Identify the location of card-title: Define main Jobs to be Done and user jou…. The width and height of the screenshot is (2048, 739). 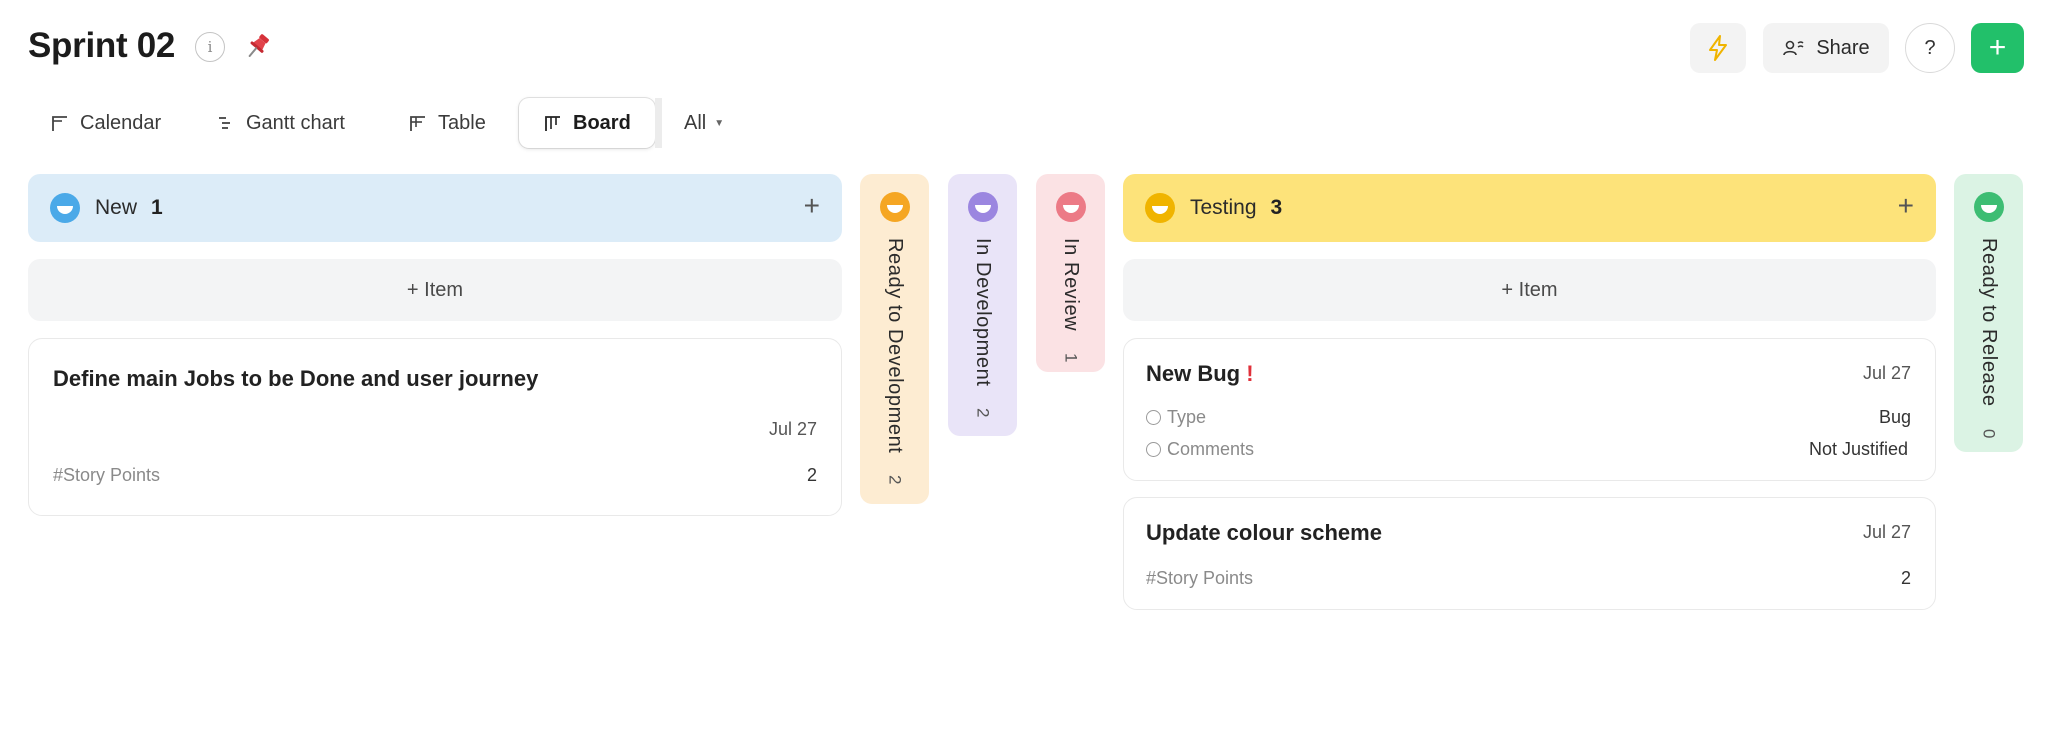
(296, 378).